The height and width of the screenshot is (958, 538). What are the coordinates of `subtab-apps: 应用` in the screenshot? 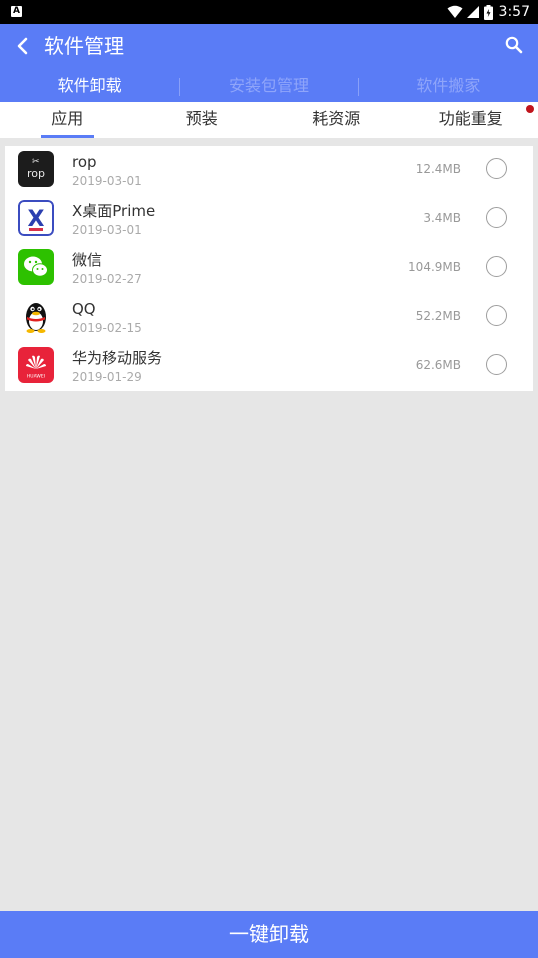 It's located at (67, 120).